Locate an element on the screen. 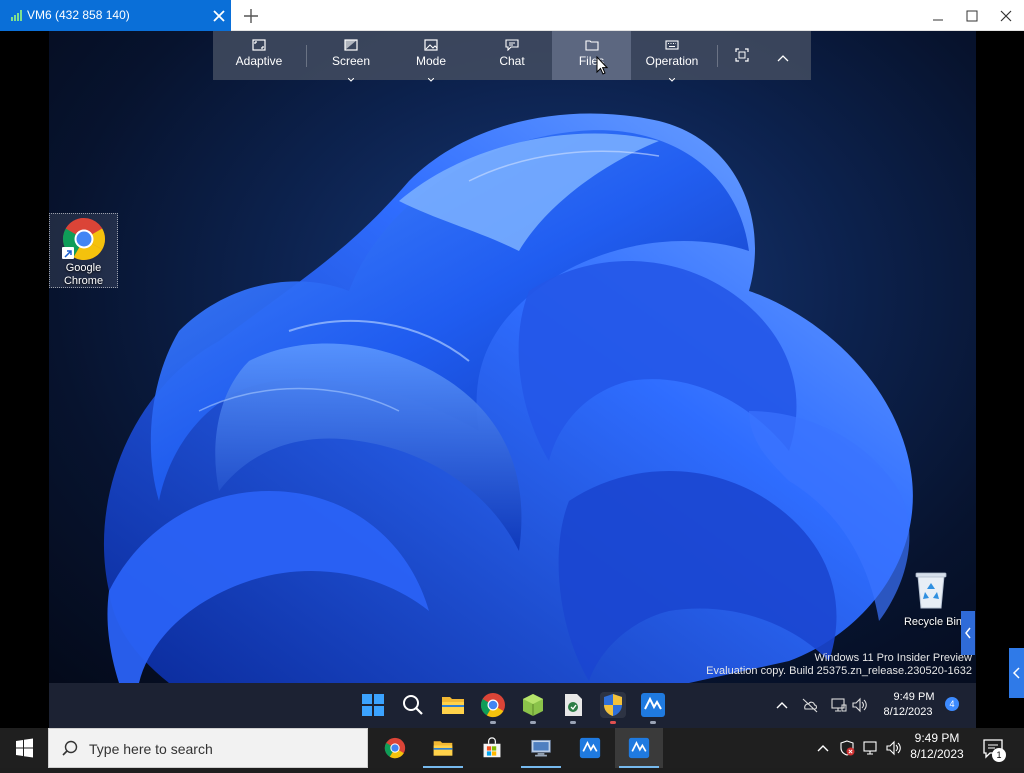 This screenshot has width=1024, height=773. operation-button: Operation is located at coordinates (672, 56).